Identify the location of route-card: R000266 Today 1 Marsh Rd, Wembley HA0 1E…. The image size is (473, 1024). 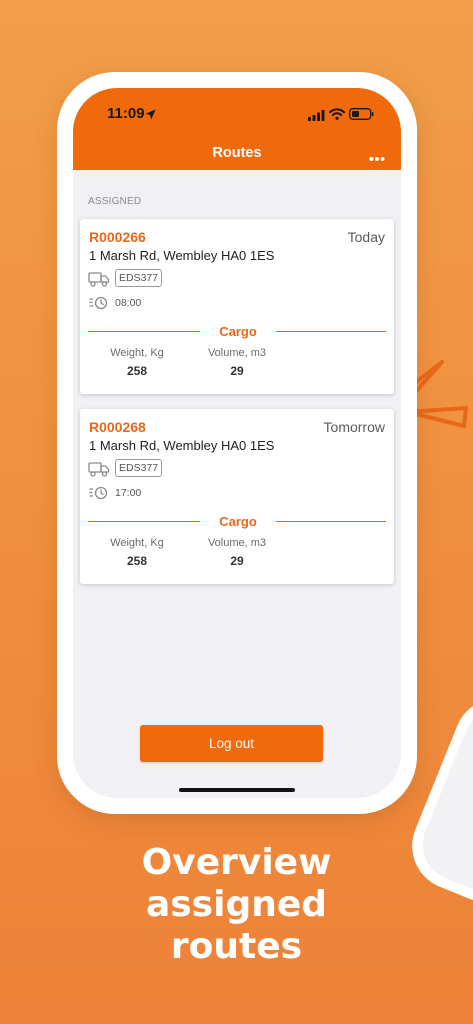
(237, 306).